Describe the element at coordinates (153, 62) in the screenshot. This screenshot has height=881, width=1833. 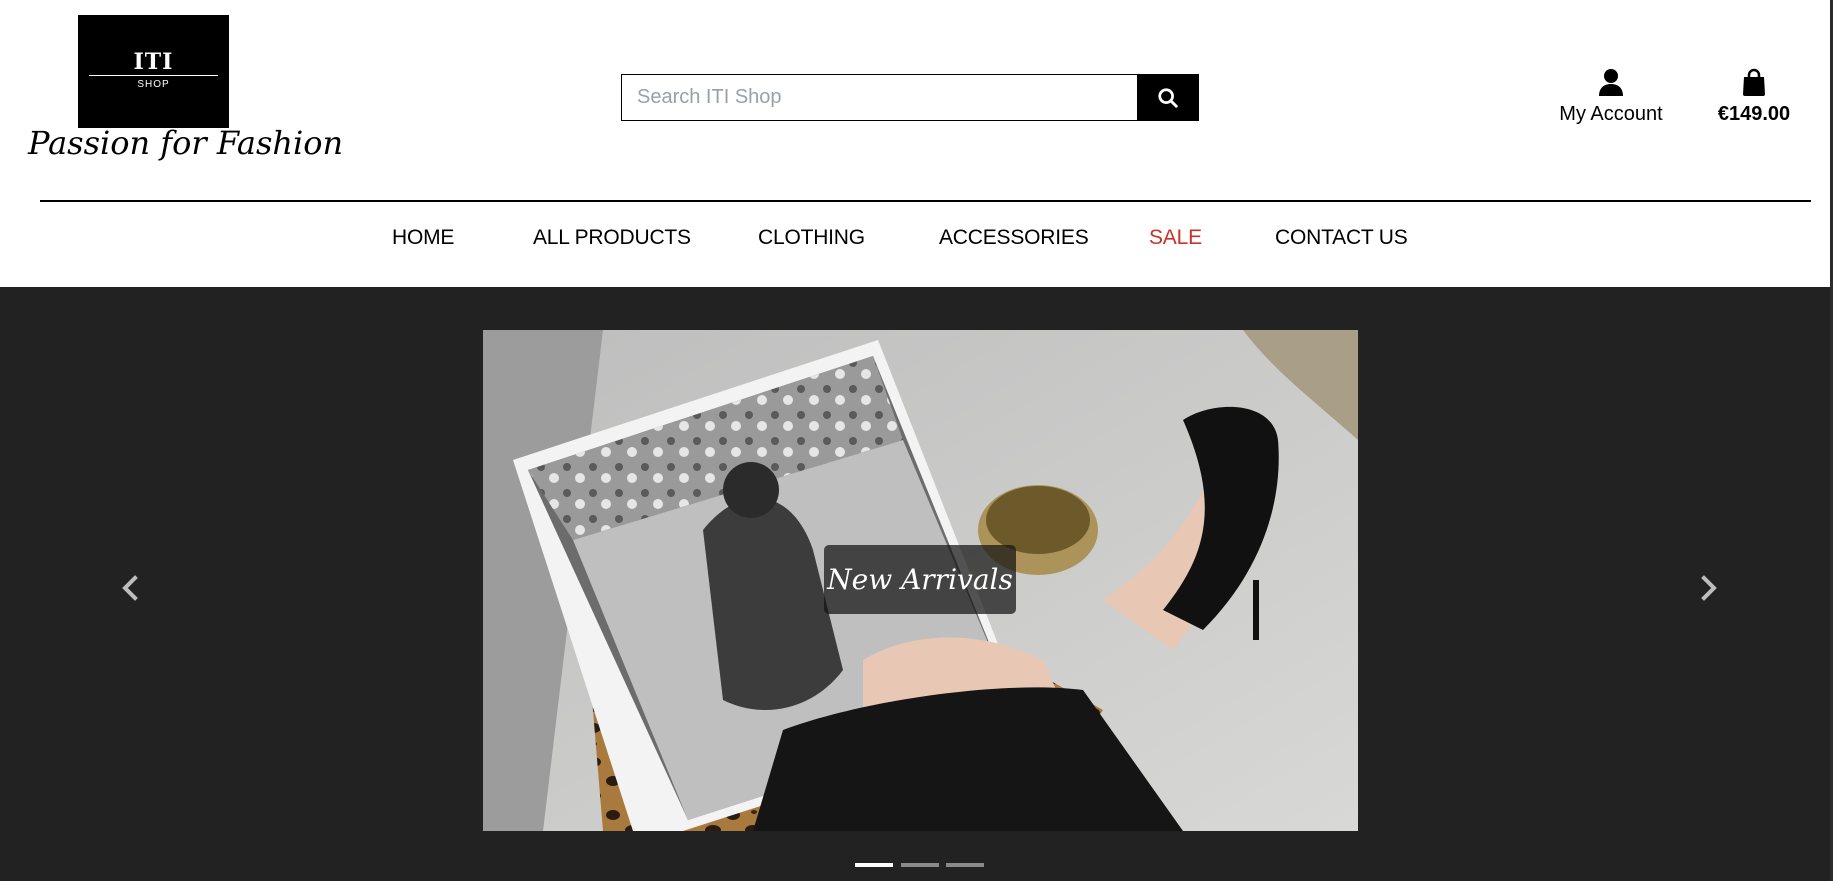
I see `logo-main-text: ITI` at that location.